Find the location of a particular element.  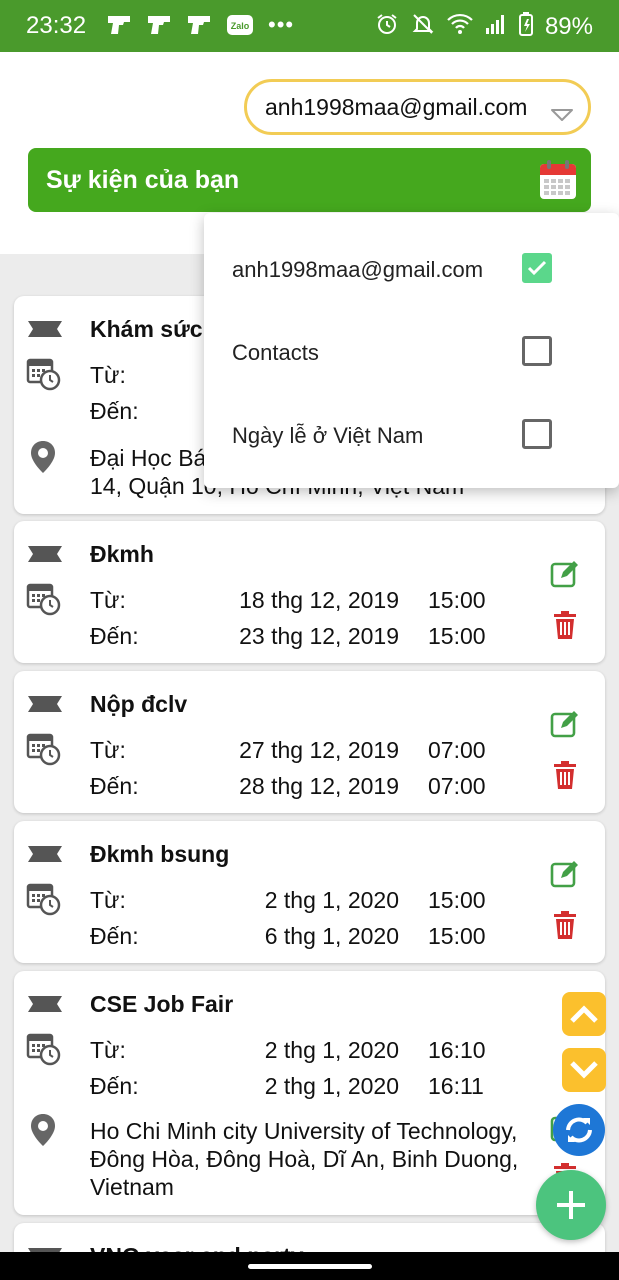

to-date: 2 thg 1, 2020 is located at coordinates (331, 1086).